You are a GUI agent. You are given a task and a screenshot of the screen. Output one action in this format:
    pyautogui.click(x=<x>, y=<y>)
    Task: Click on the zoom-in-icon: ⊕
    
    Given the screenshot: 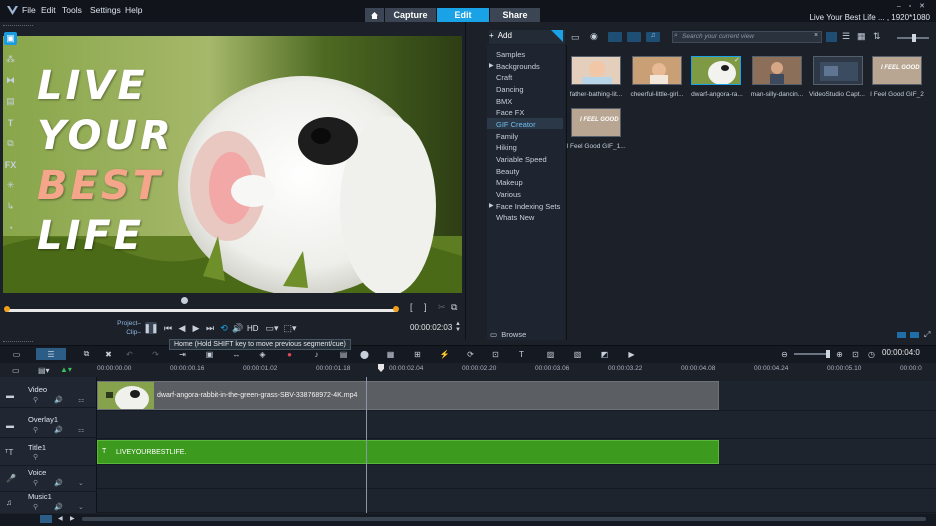 What is the action you would take?
    pyautogui.click(x=839, y=354)
    